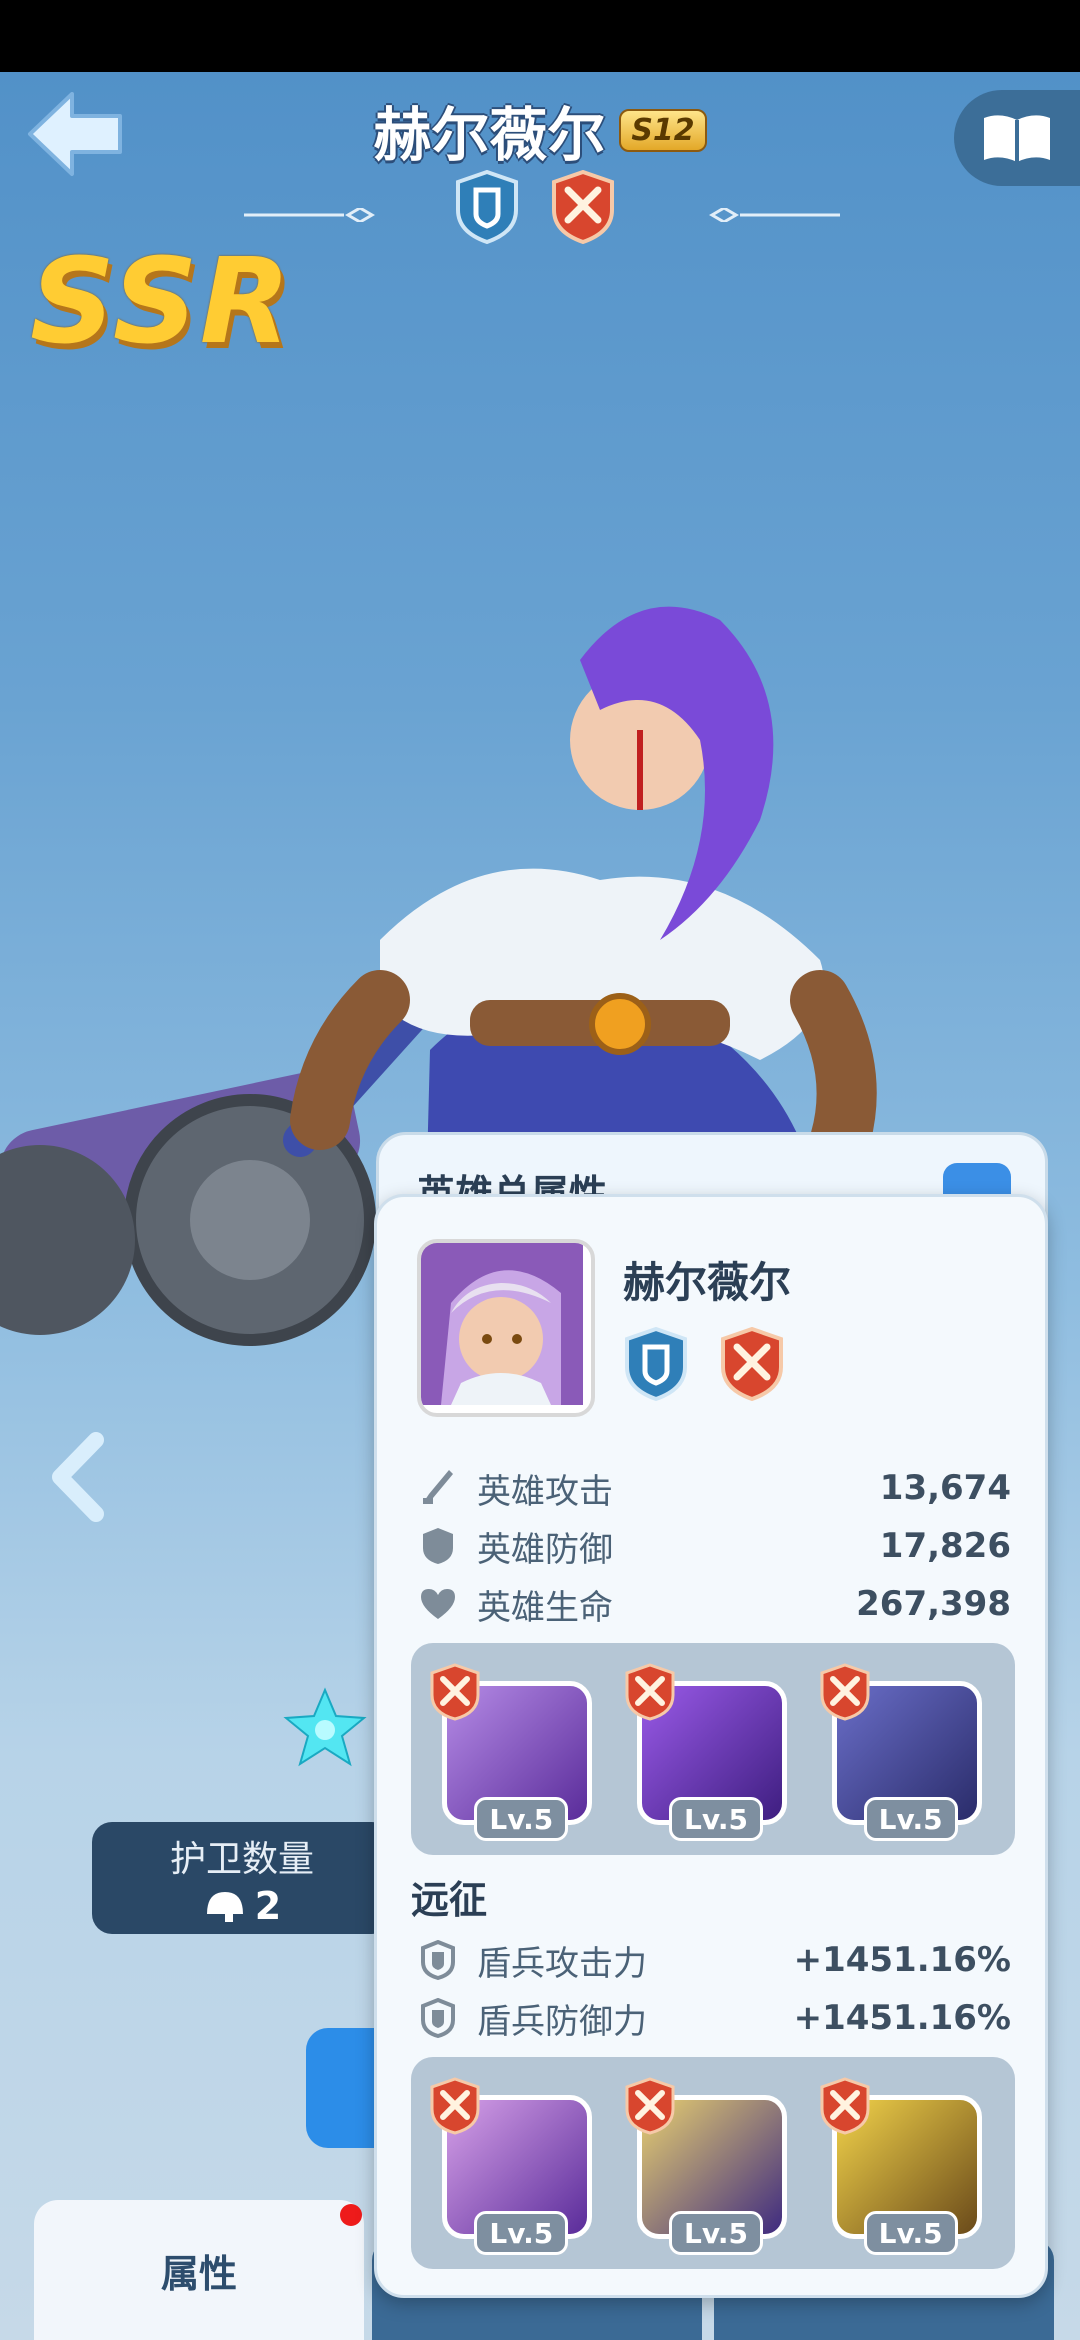  Describe the element at coordinates (545, 1491) in the screenshot. I see `stat-label: 英雄攻击` at that location.